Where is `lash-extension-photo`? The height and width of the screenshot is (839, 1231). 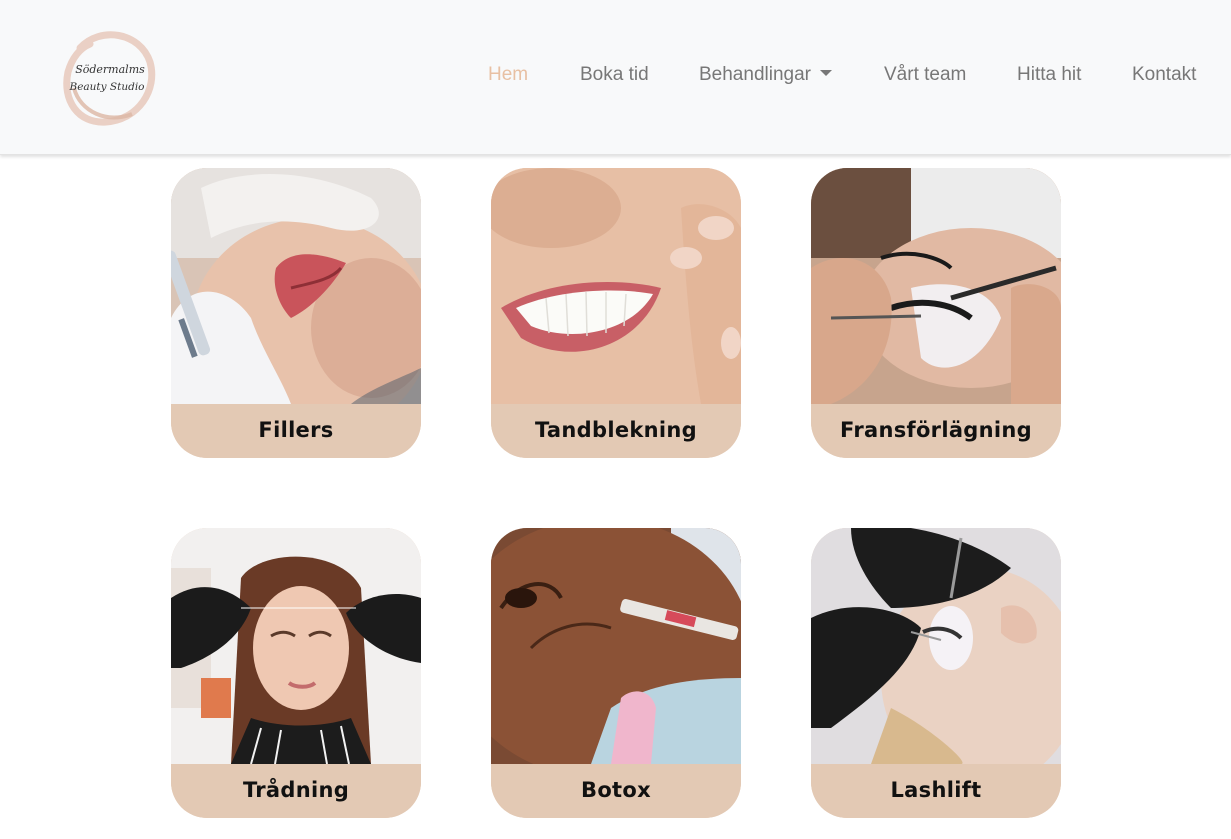 lash-extension-photo is located at coordinates (936, 286).